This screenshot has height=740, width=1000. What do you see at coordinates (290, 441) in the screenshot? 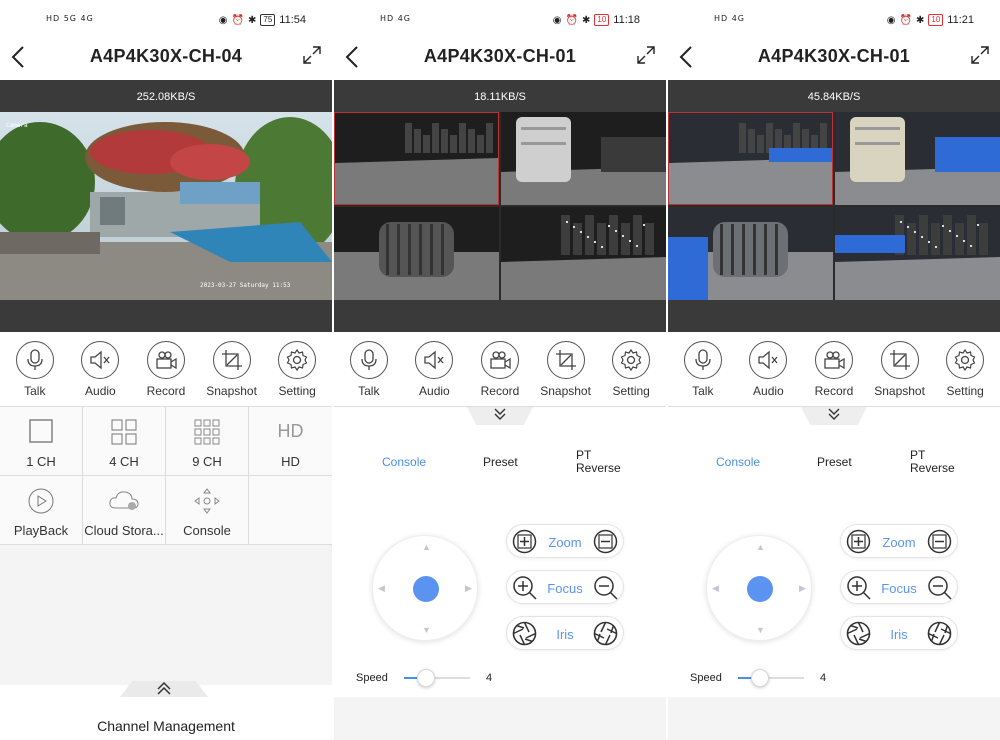
I see `hd-button: HD HD` at bounding box center [290, 441].